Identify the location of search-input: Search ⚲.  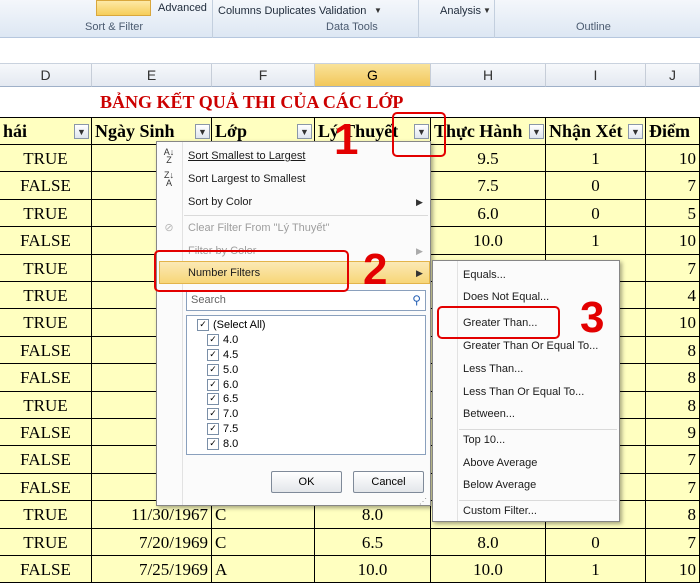
(306, 300).